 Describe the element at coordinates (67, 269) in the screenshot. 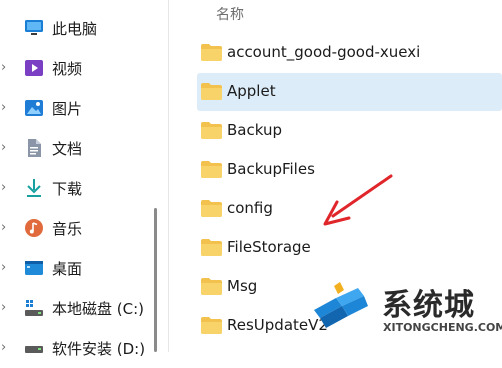

I see `nav-label: 桌面` at that location.